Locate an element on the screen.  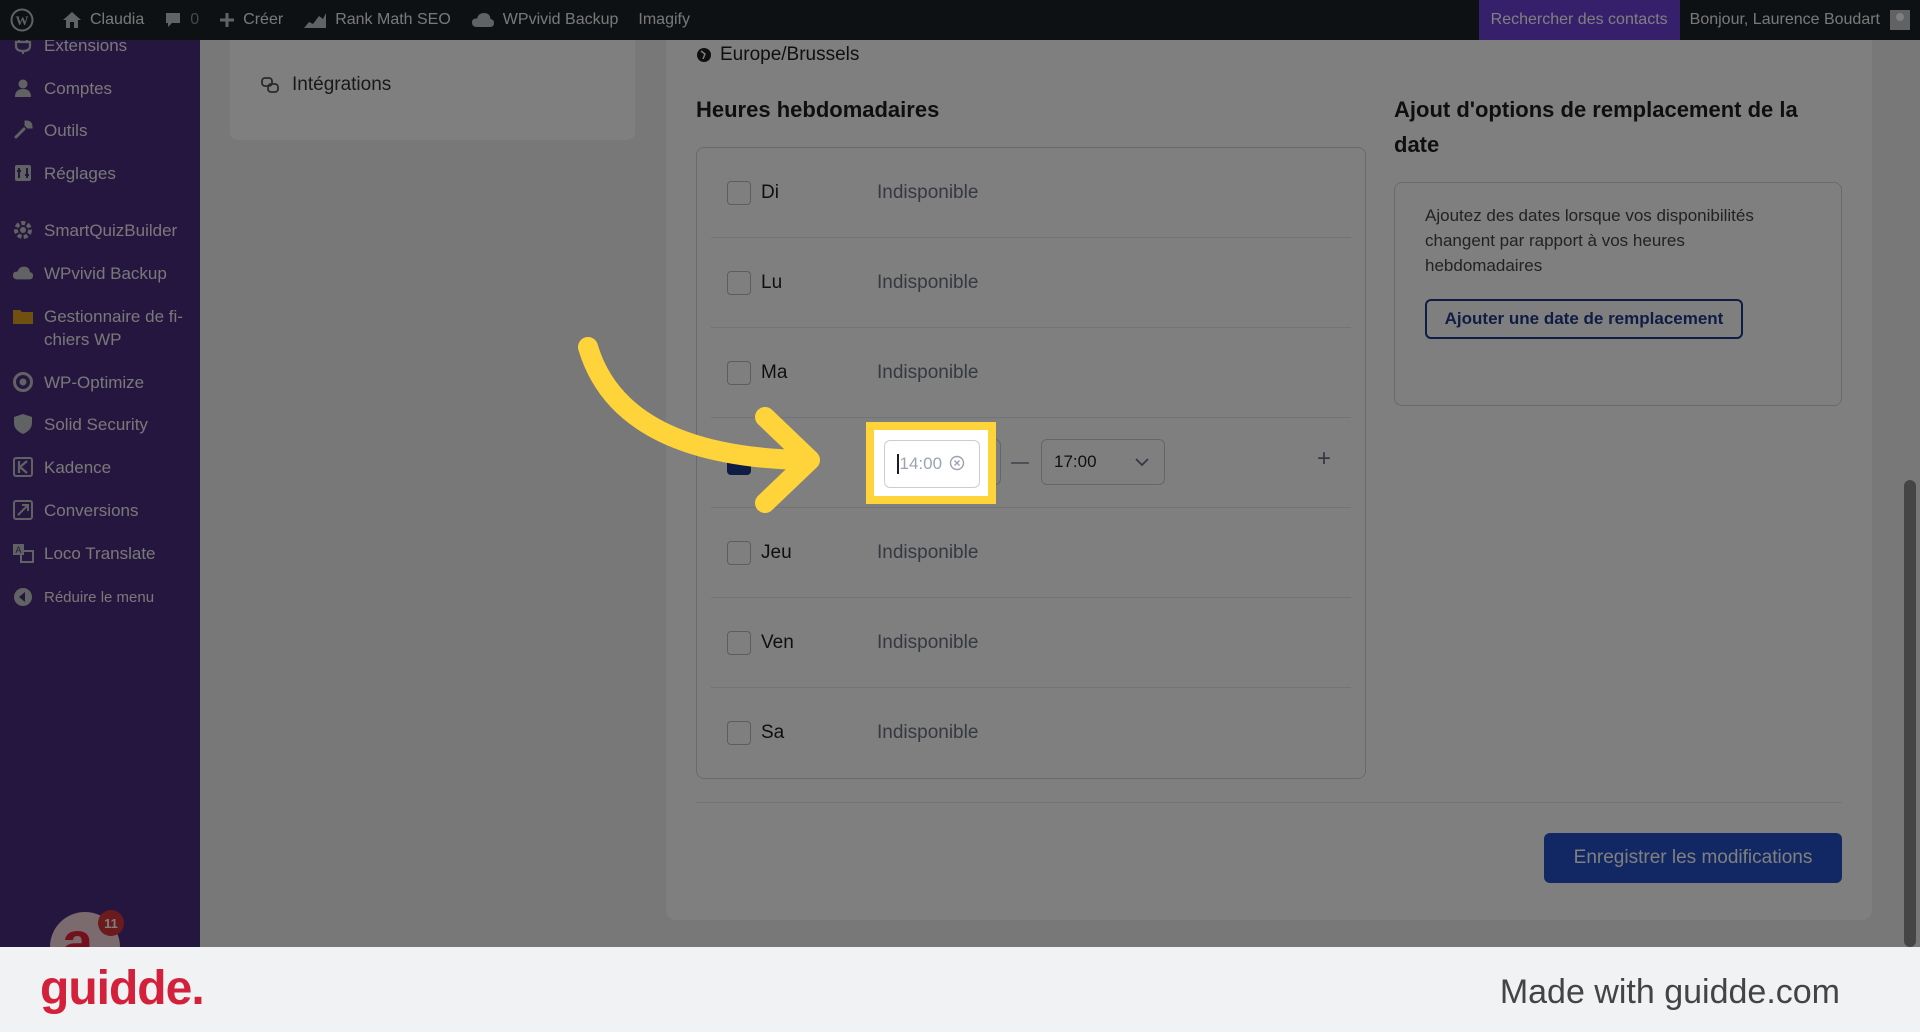
sidebar-item-conversions: Conversions is located at coordinates (100, 510).